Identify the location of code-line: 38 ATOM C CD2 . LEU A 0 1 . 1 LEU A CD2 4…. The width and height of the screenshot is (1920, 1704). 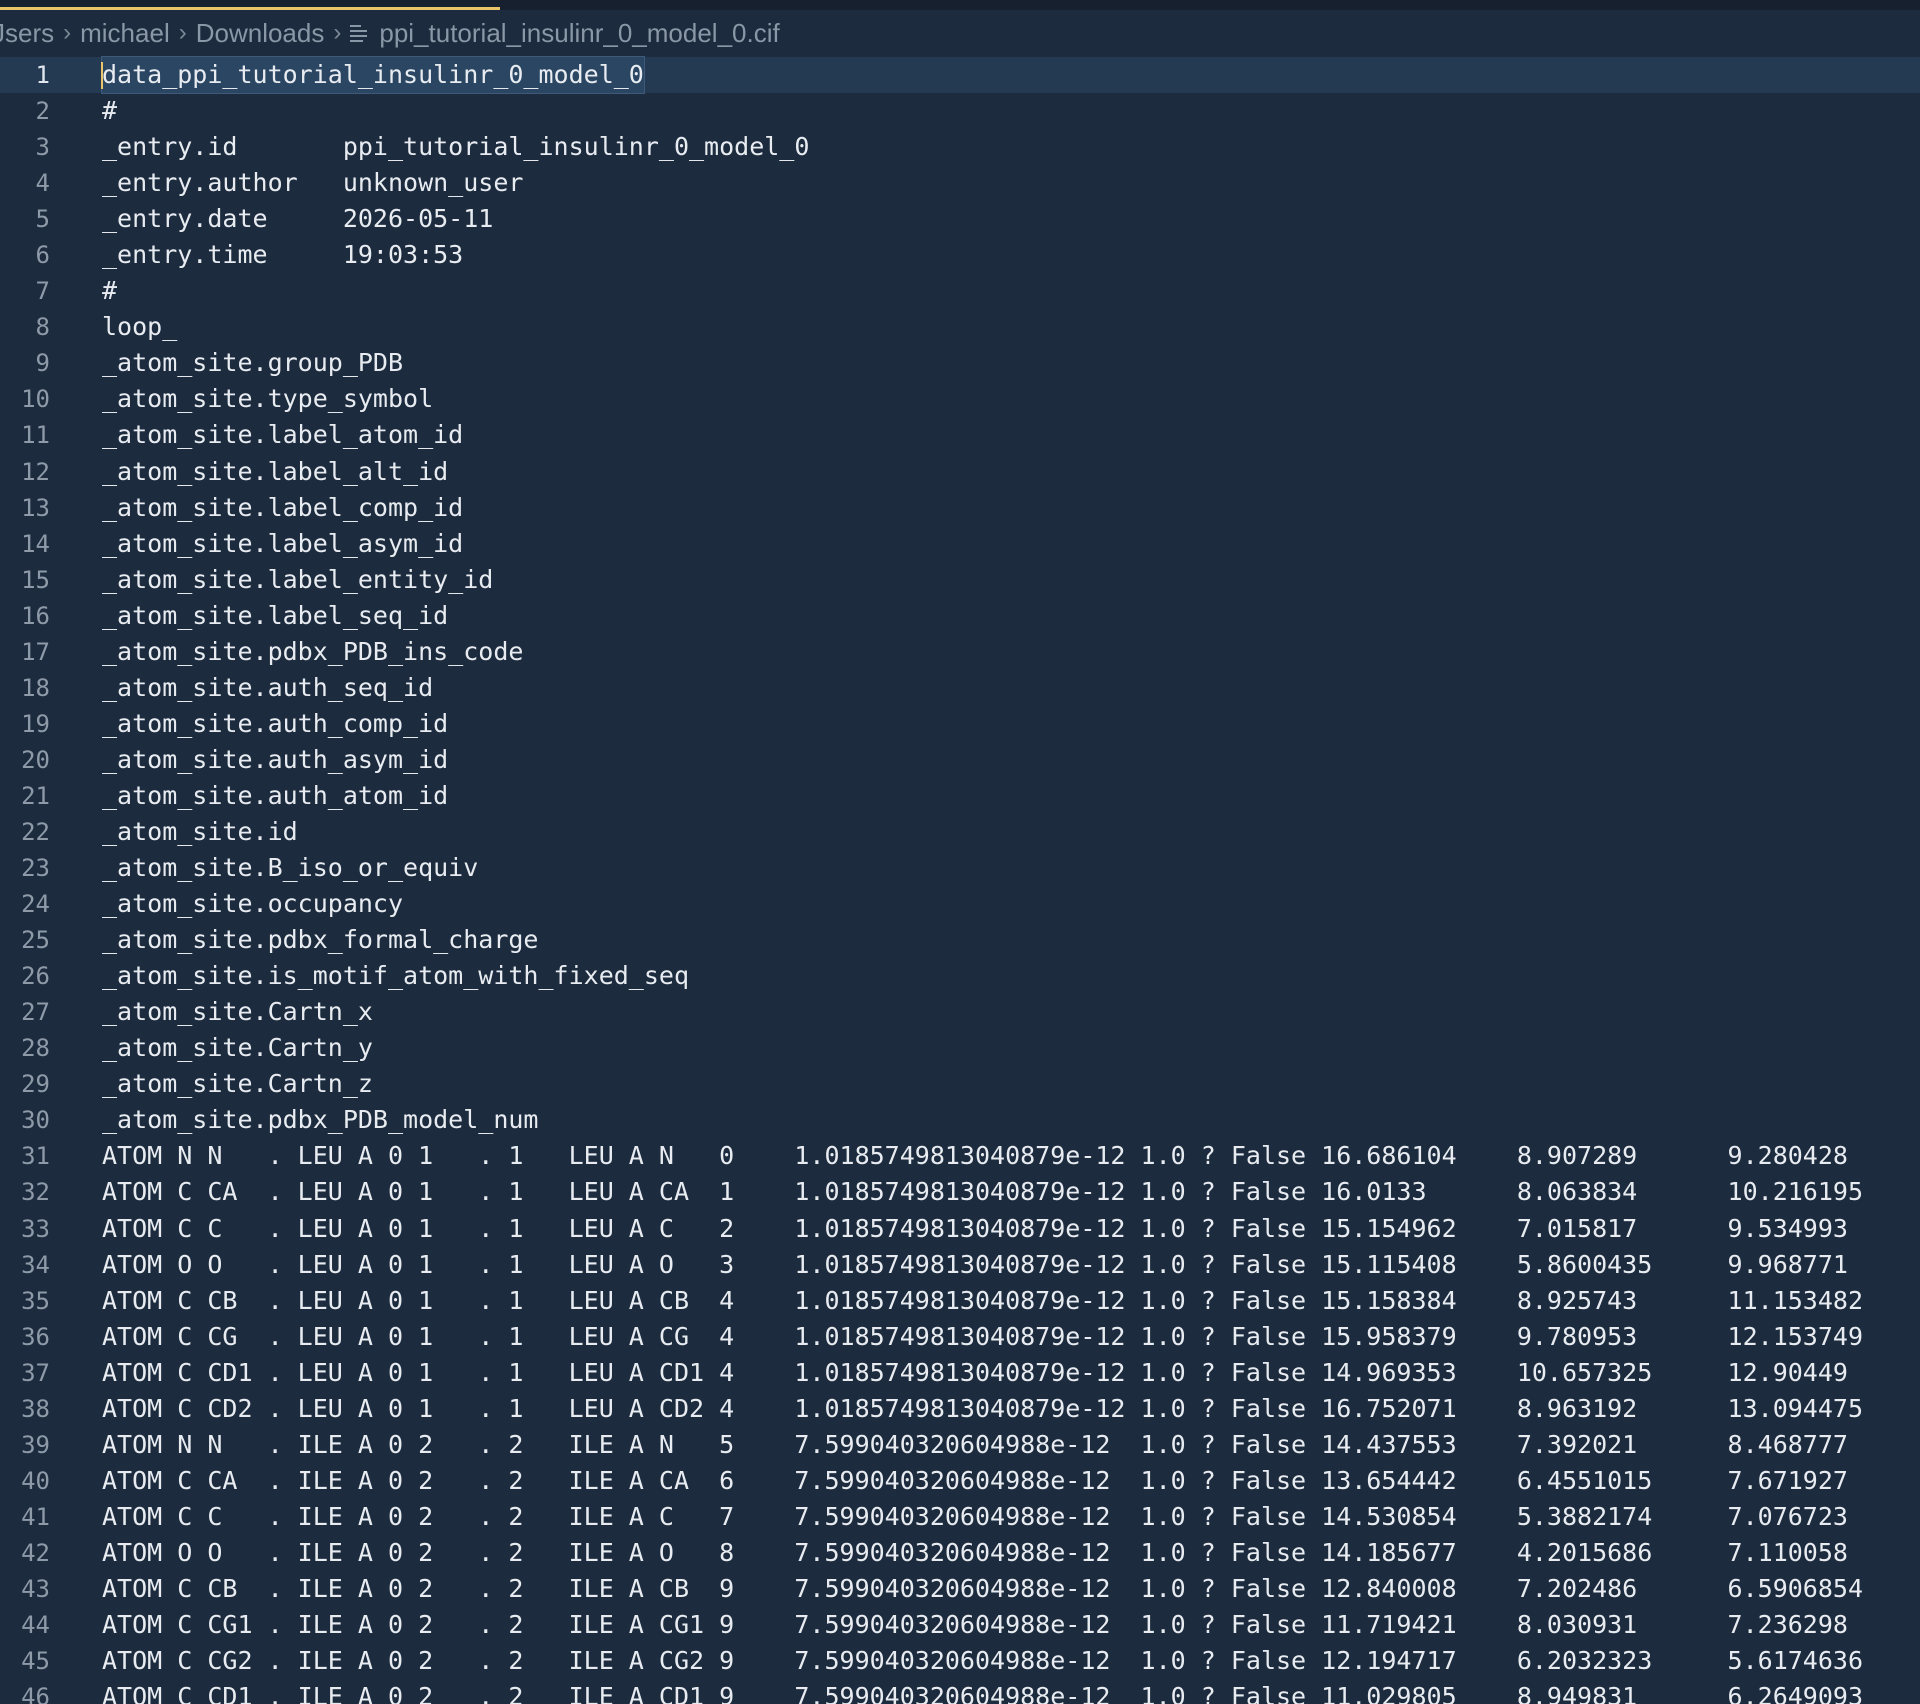
(960, 1409).